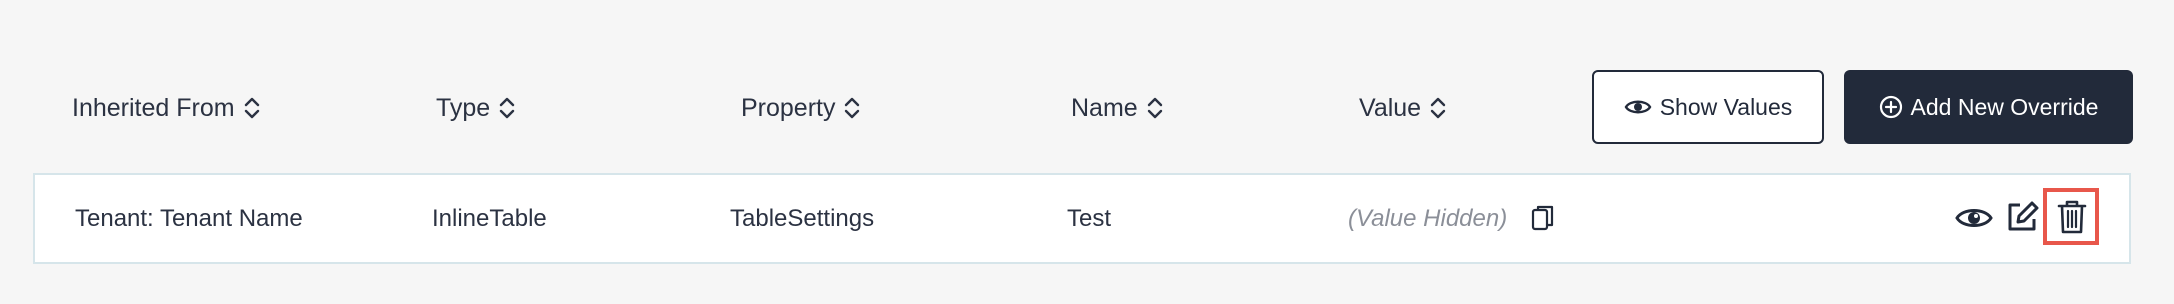 This screenshot has height=304, width=2174. I want to click on delete-button-highlight, so click(2071, 216).